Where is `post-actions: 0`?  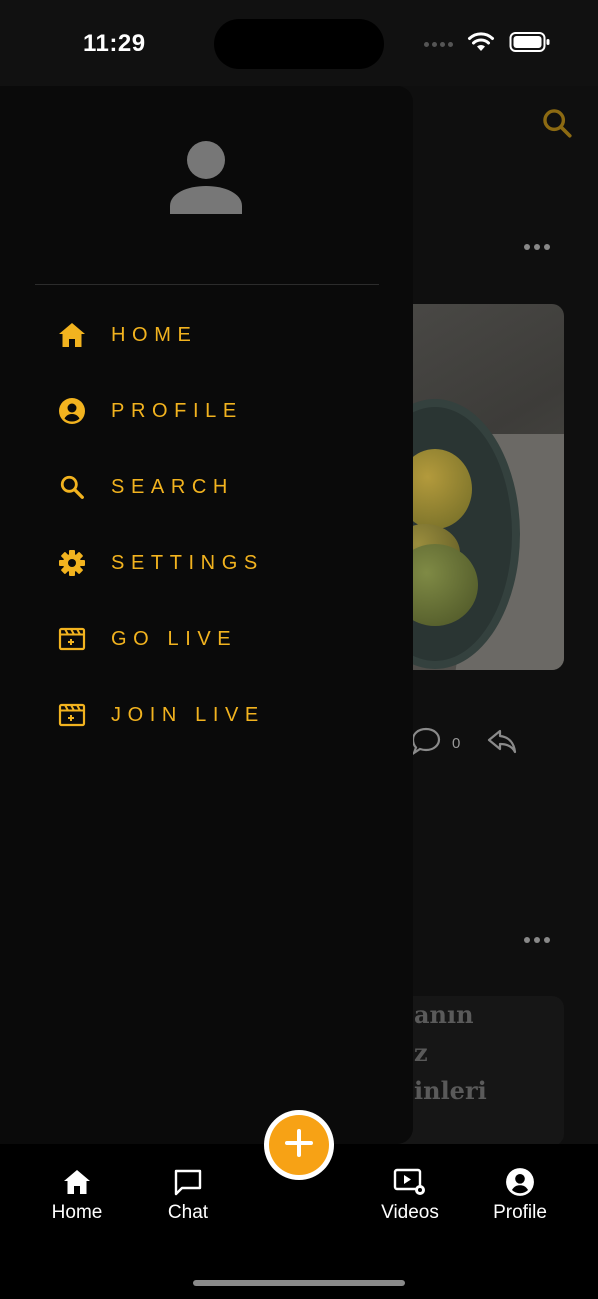
post-actions: 0 is located at coordinates (464, 743).